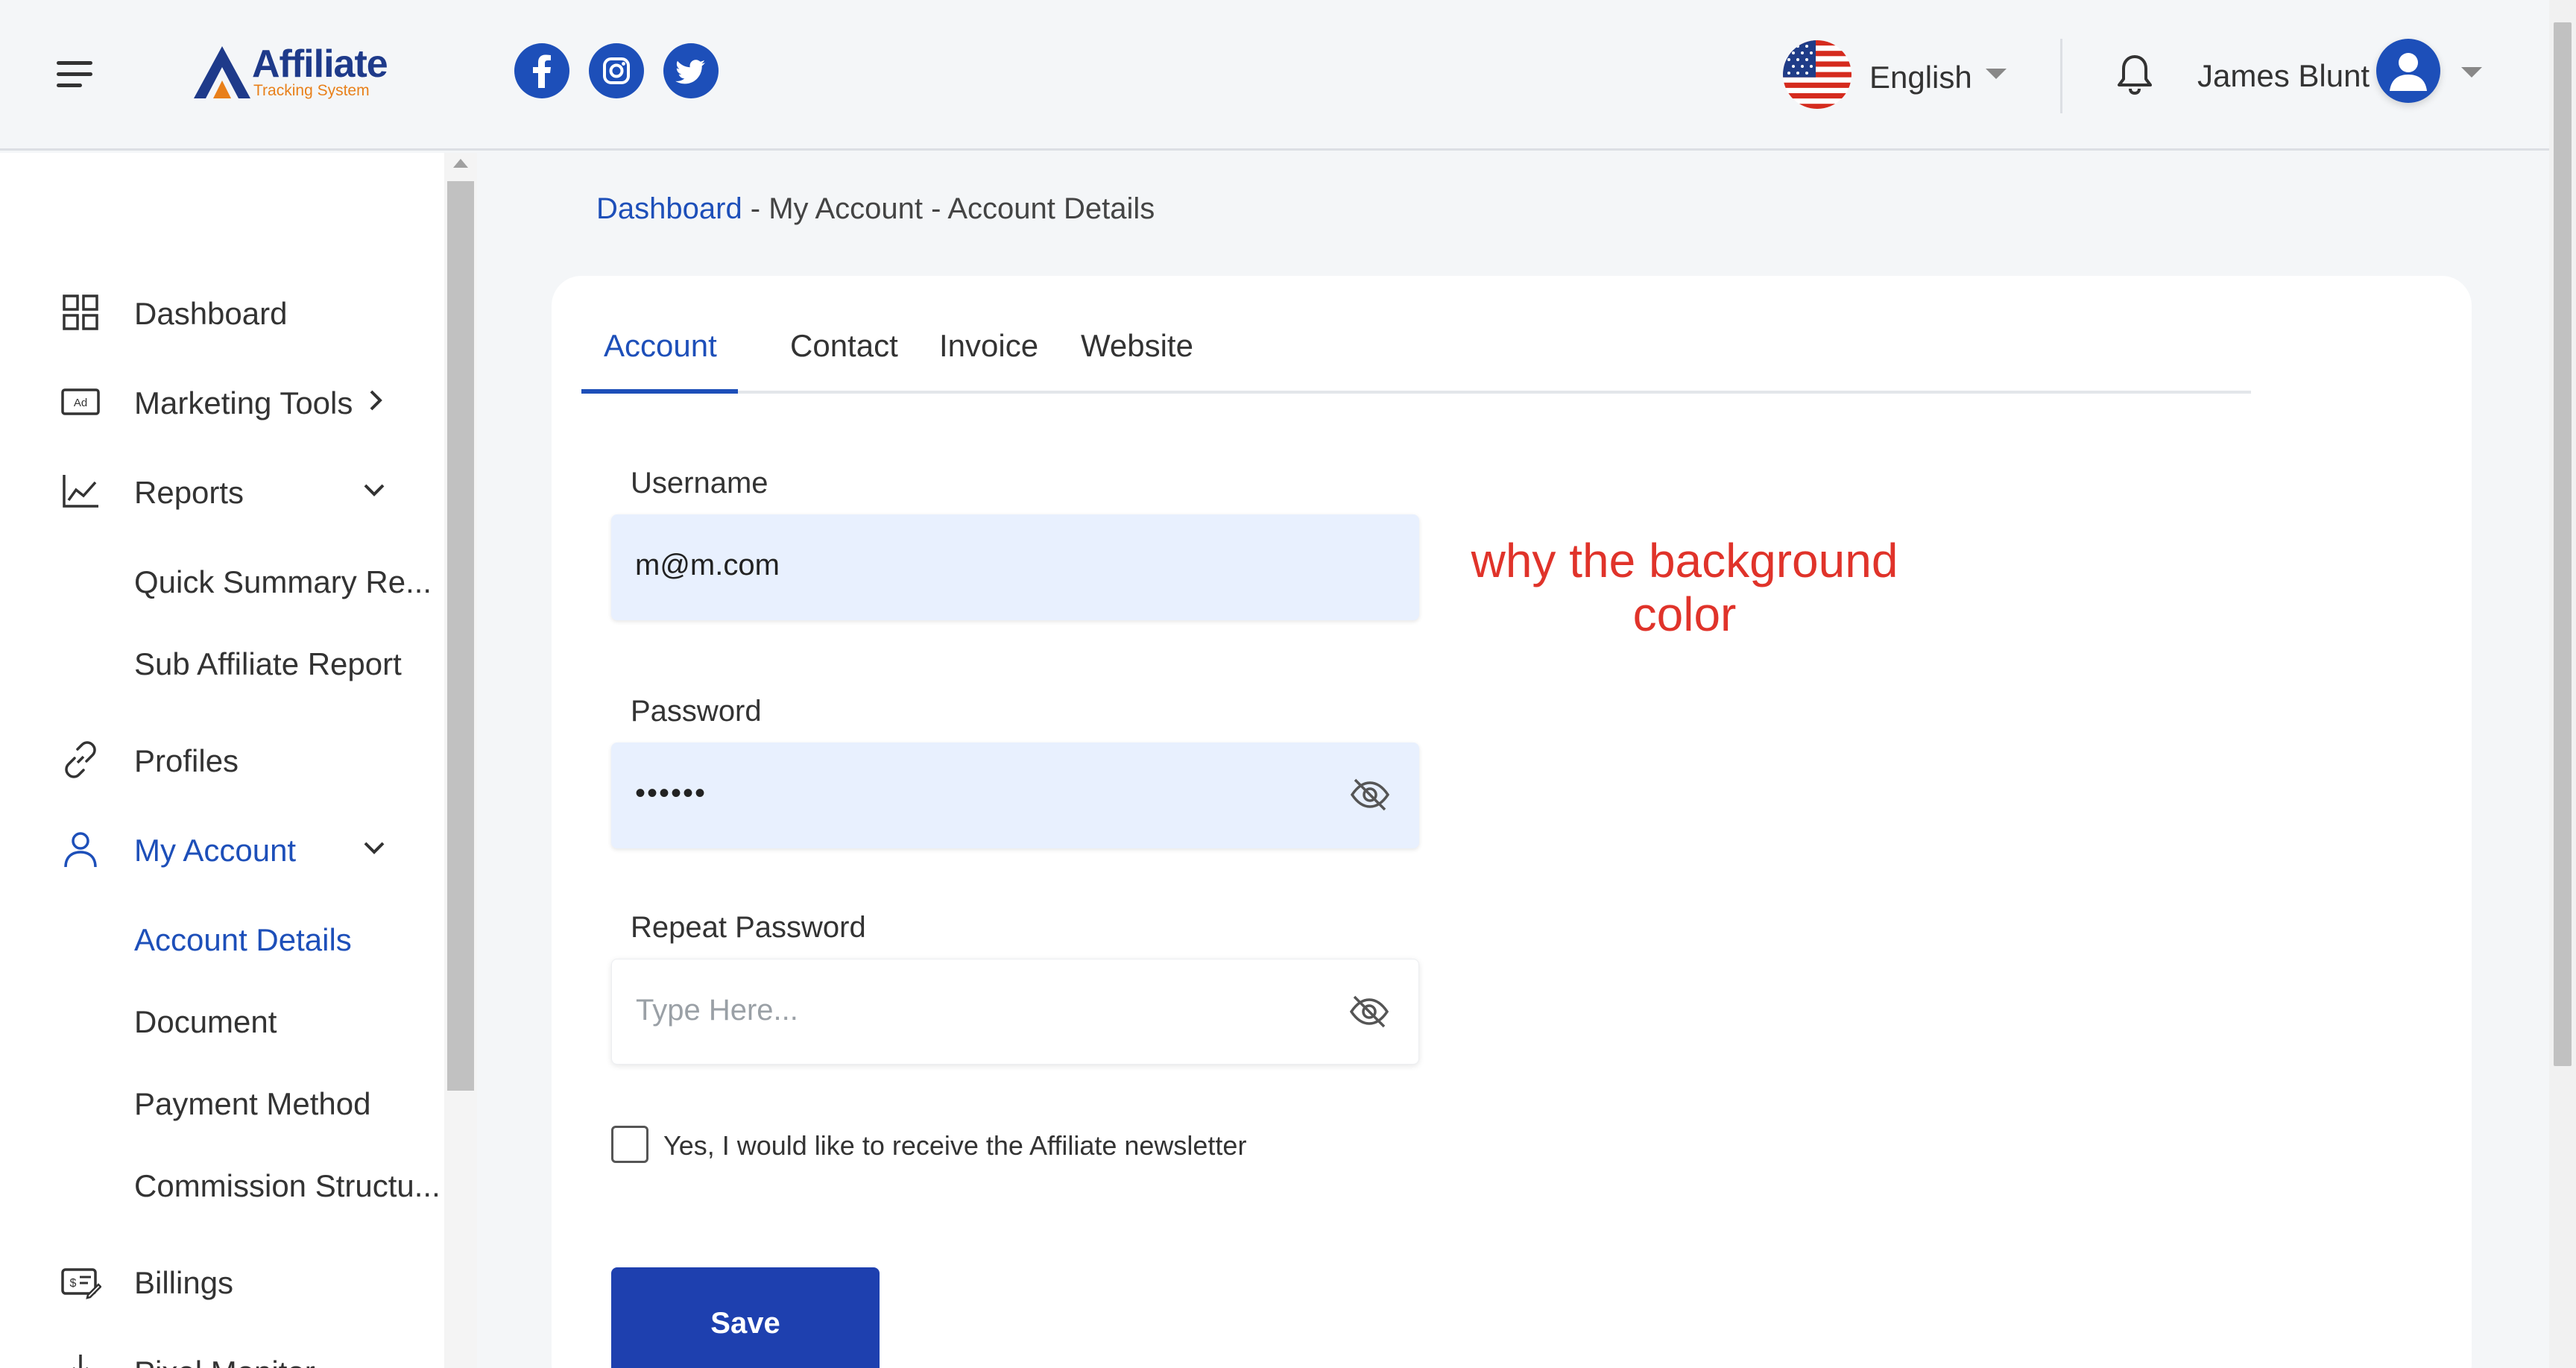 Image resolution: width=2576 pixels, height=1368 pixels. What do you see at coordinates (844, 360) in the screenshot?
I see `tab-contact: Contact` at bounding box center [844, 360].